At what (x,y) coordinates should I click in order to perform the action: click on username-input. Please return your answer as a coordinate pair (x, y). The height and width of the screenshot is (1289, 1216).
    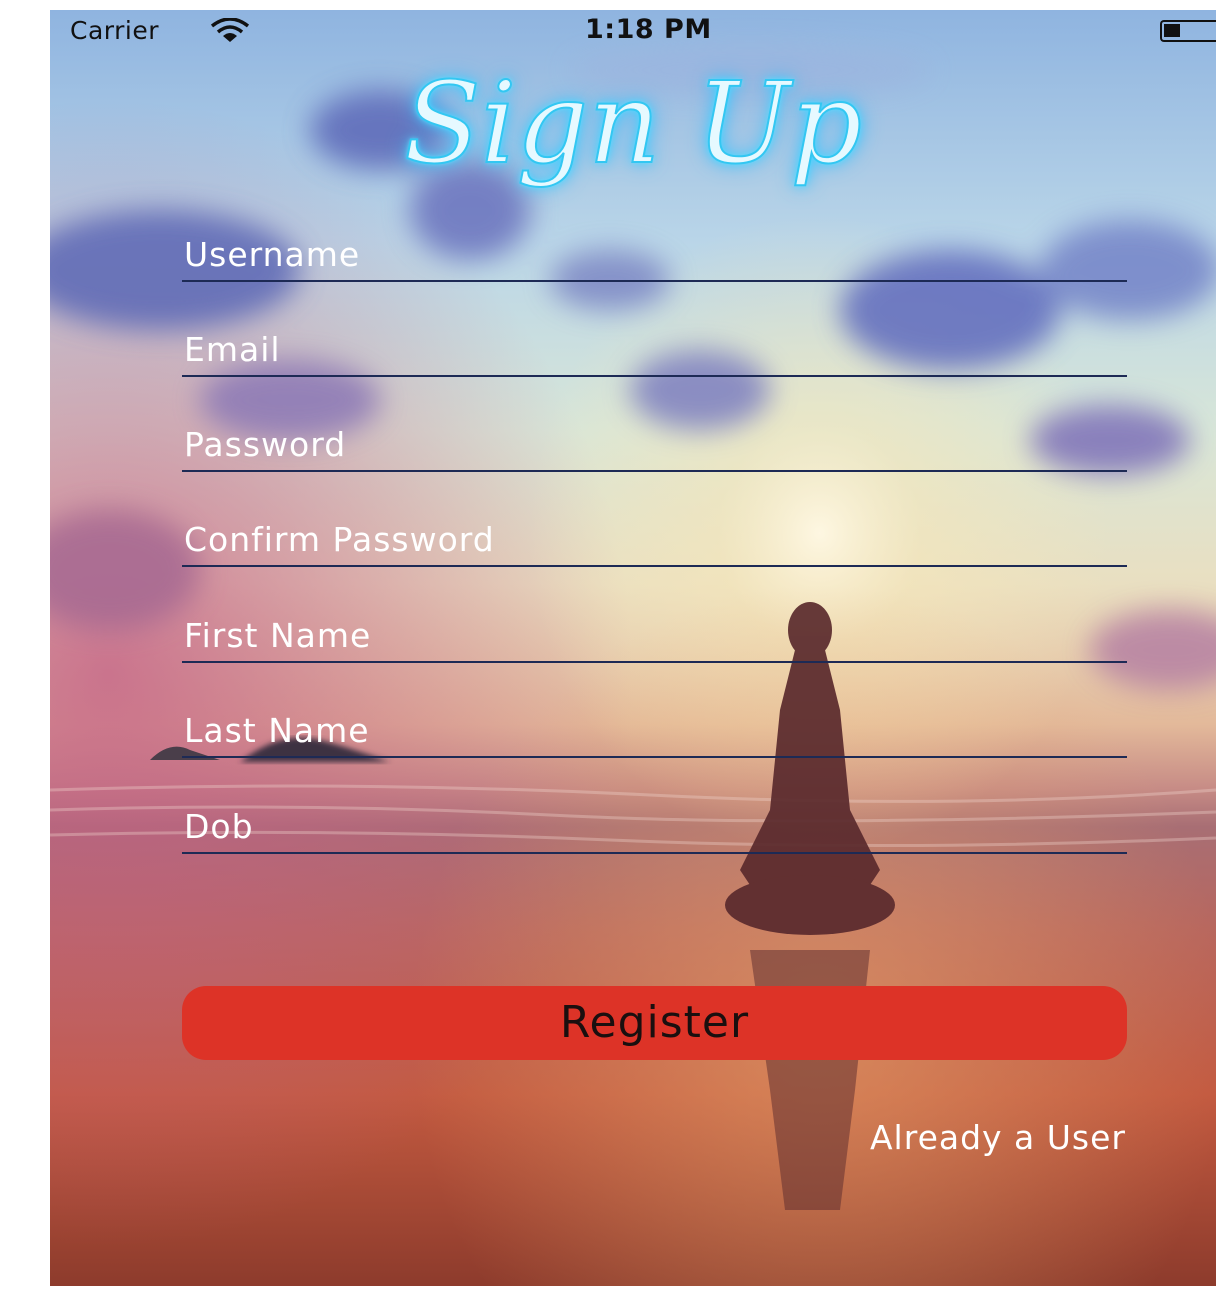
    Looking at the image, I should click on (649, 254).